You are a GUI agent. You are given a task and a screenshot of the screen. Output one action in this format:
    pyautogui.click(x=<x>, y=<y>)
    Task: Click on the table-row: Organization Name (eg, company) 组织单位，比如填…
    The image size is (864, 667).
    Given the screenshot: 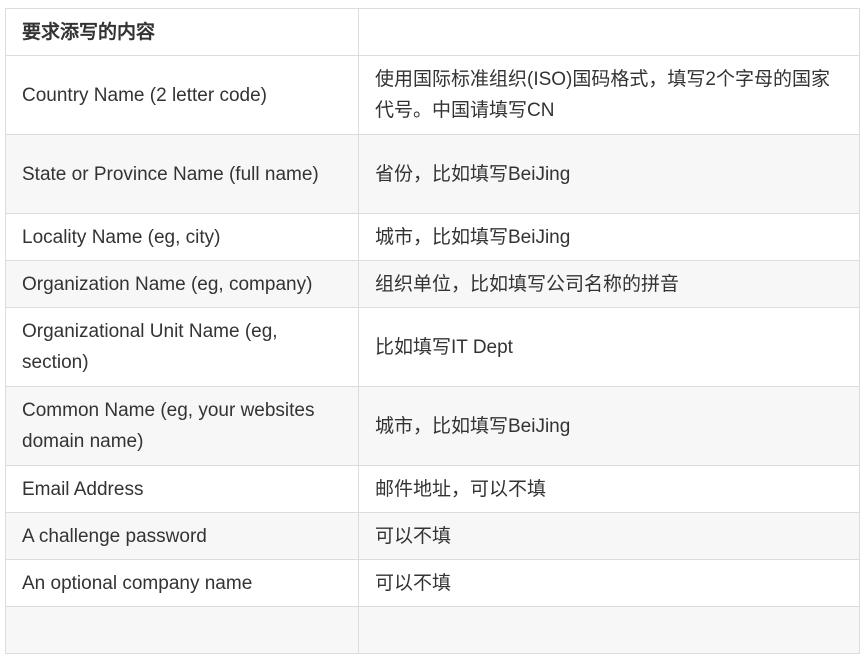 What is the action you would take?
    pyautogui.click(x=432, y=284)
    